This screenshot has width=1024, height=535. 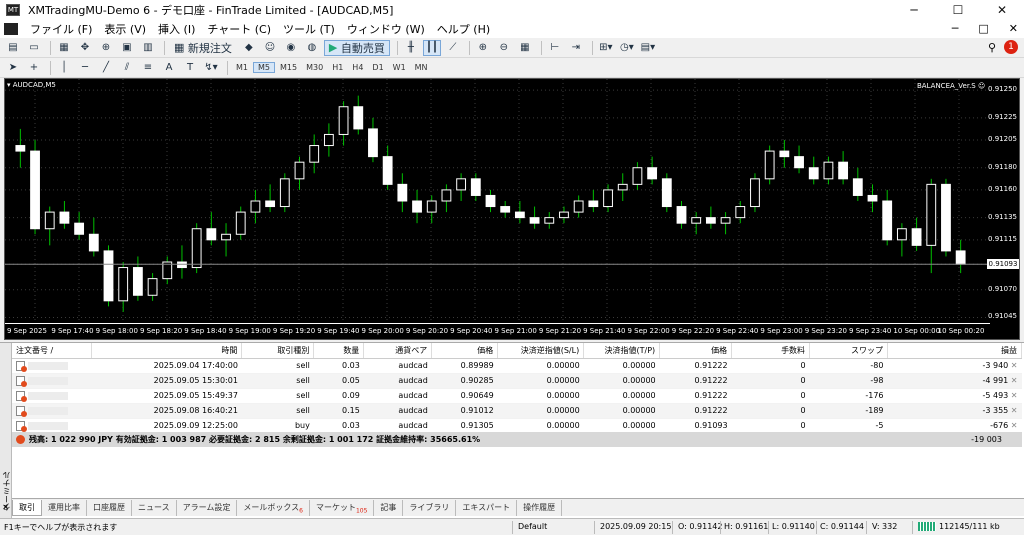 What do you see at coordinates (386, 29) in the screenshot?
I see `menu-window: ウィンドウ (W)` at bounding box center [386, 29].